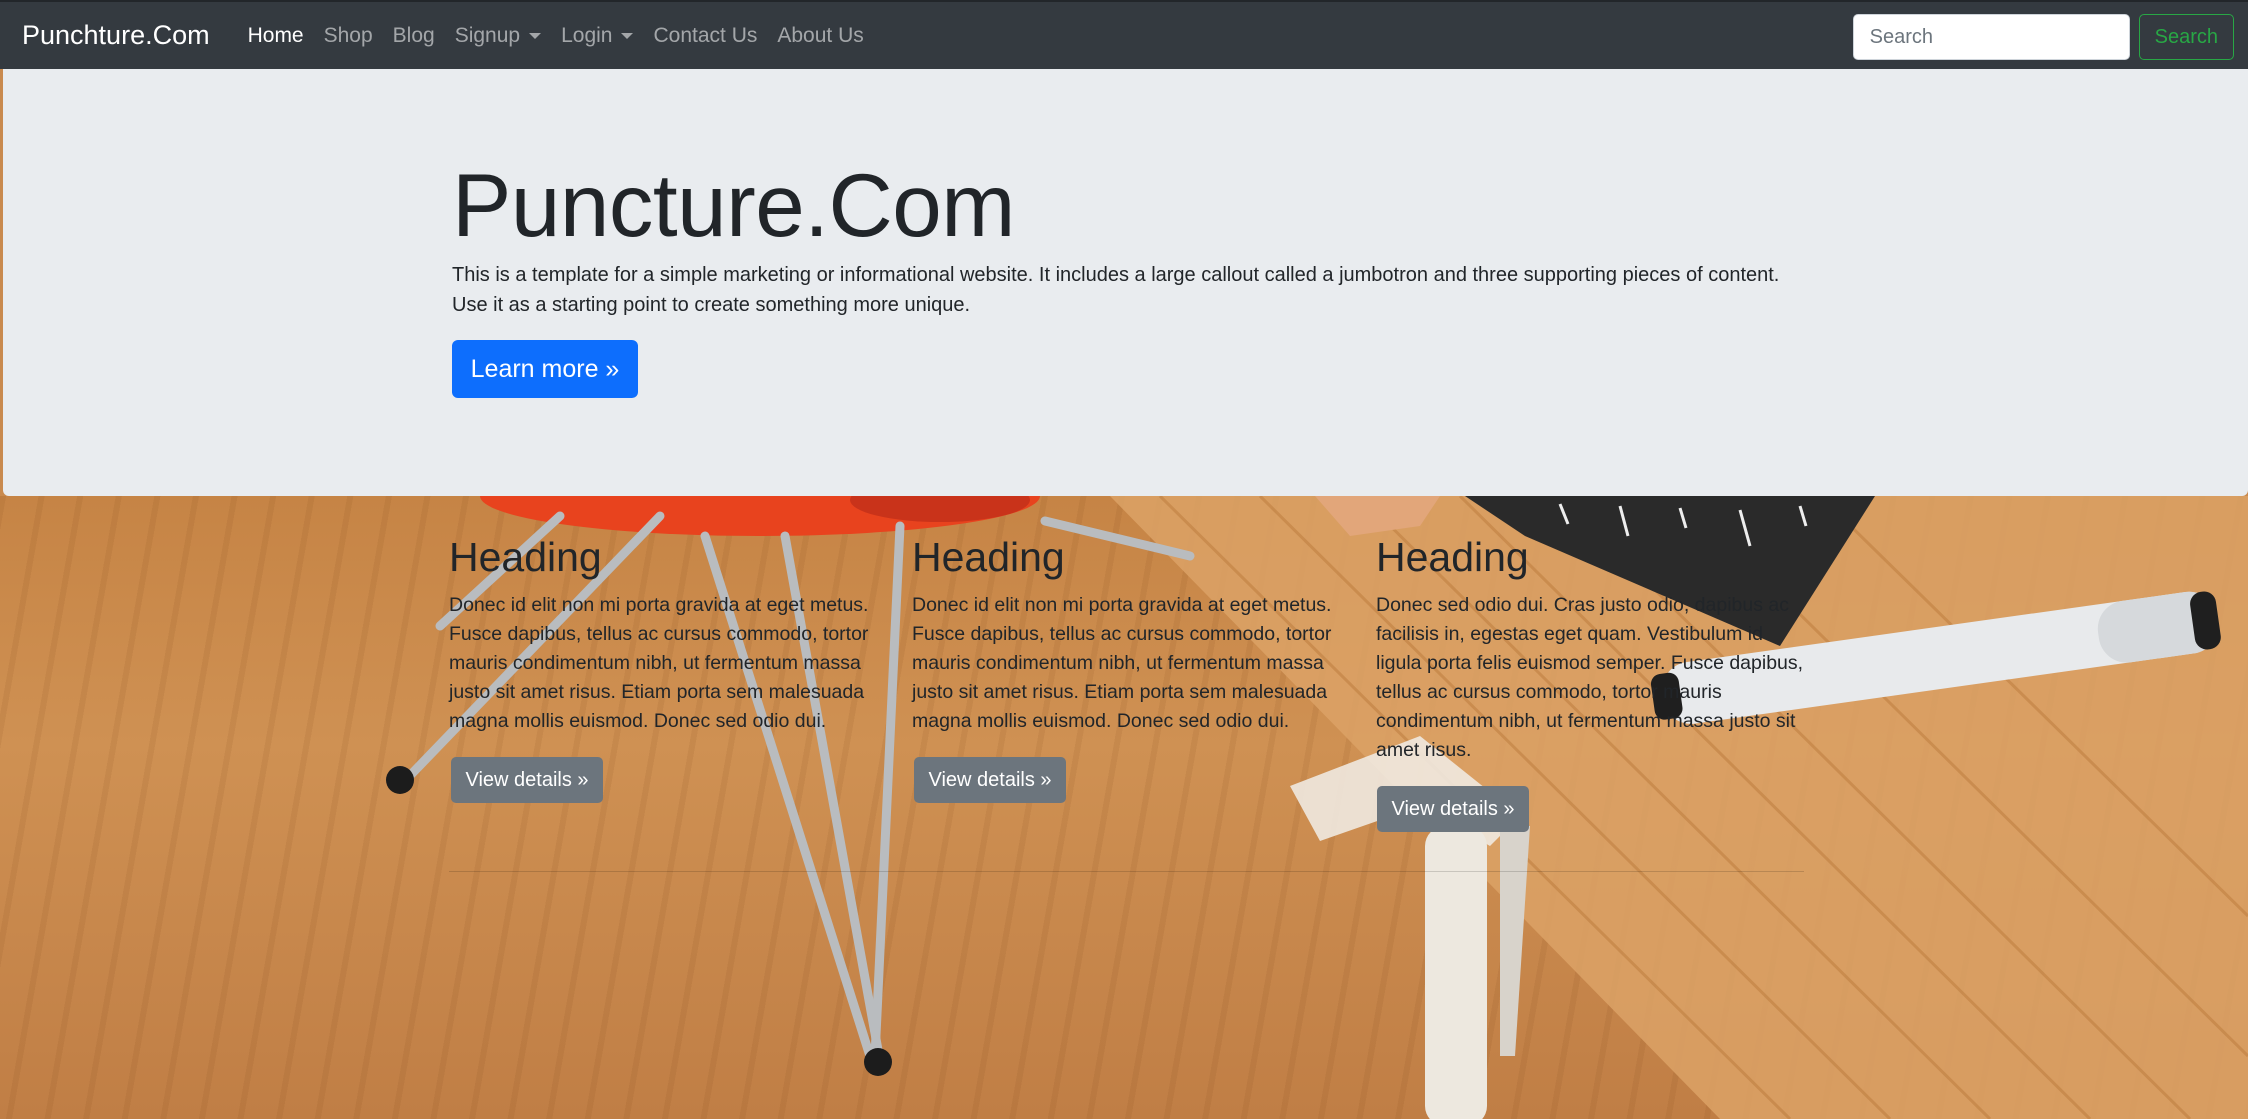 This screenshot has height=1119, width=2248. I want to click on nav-blog-label: Blog, so click(413, 35).